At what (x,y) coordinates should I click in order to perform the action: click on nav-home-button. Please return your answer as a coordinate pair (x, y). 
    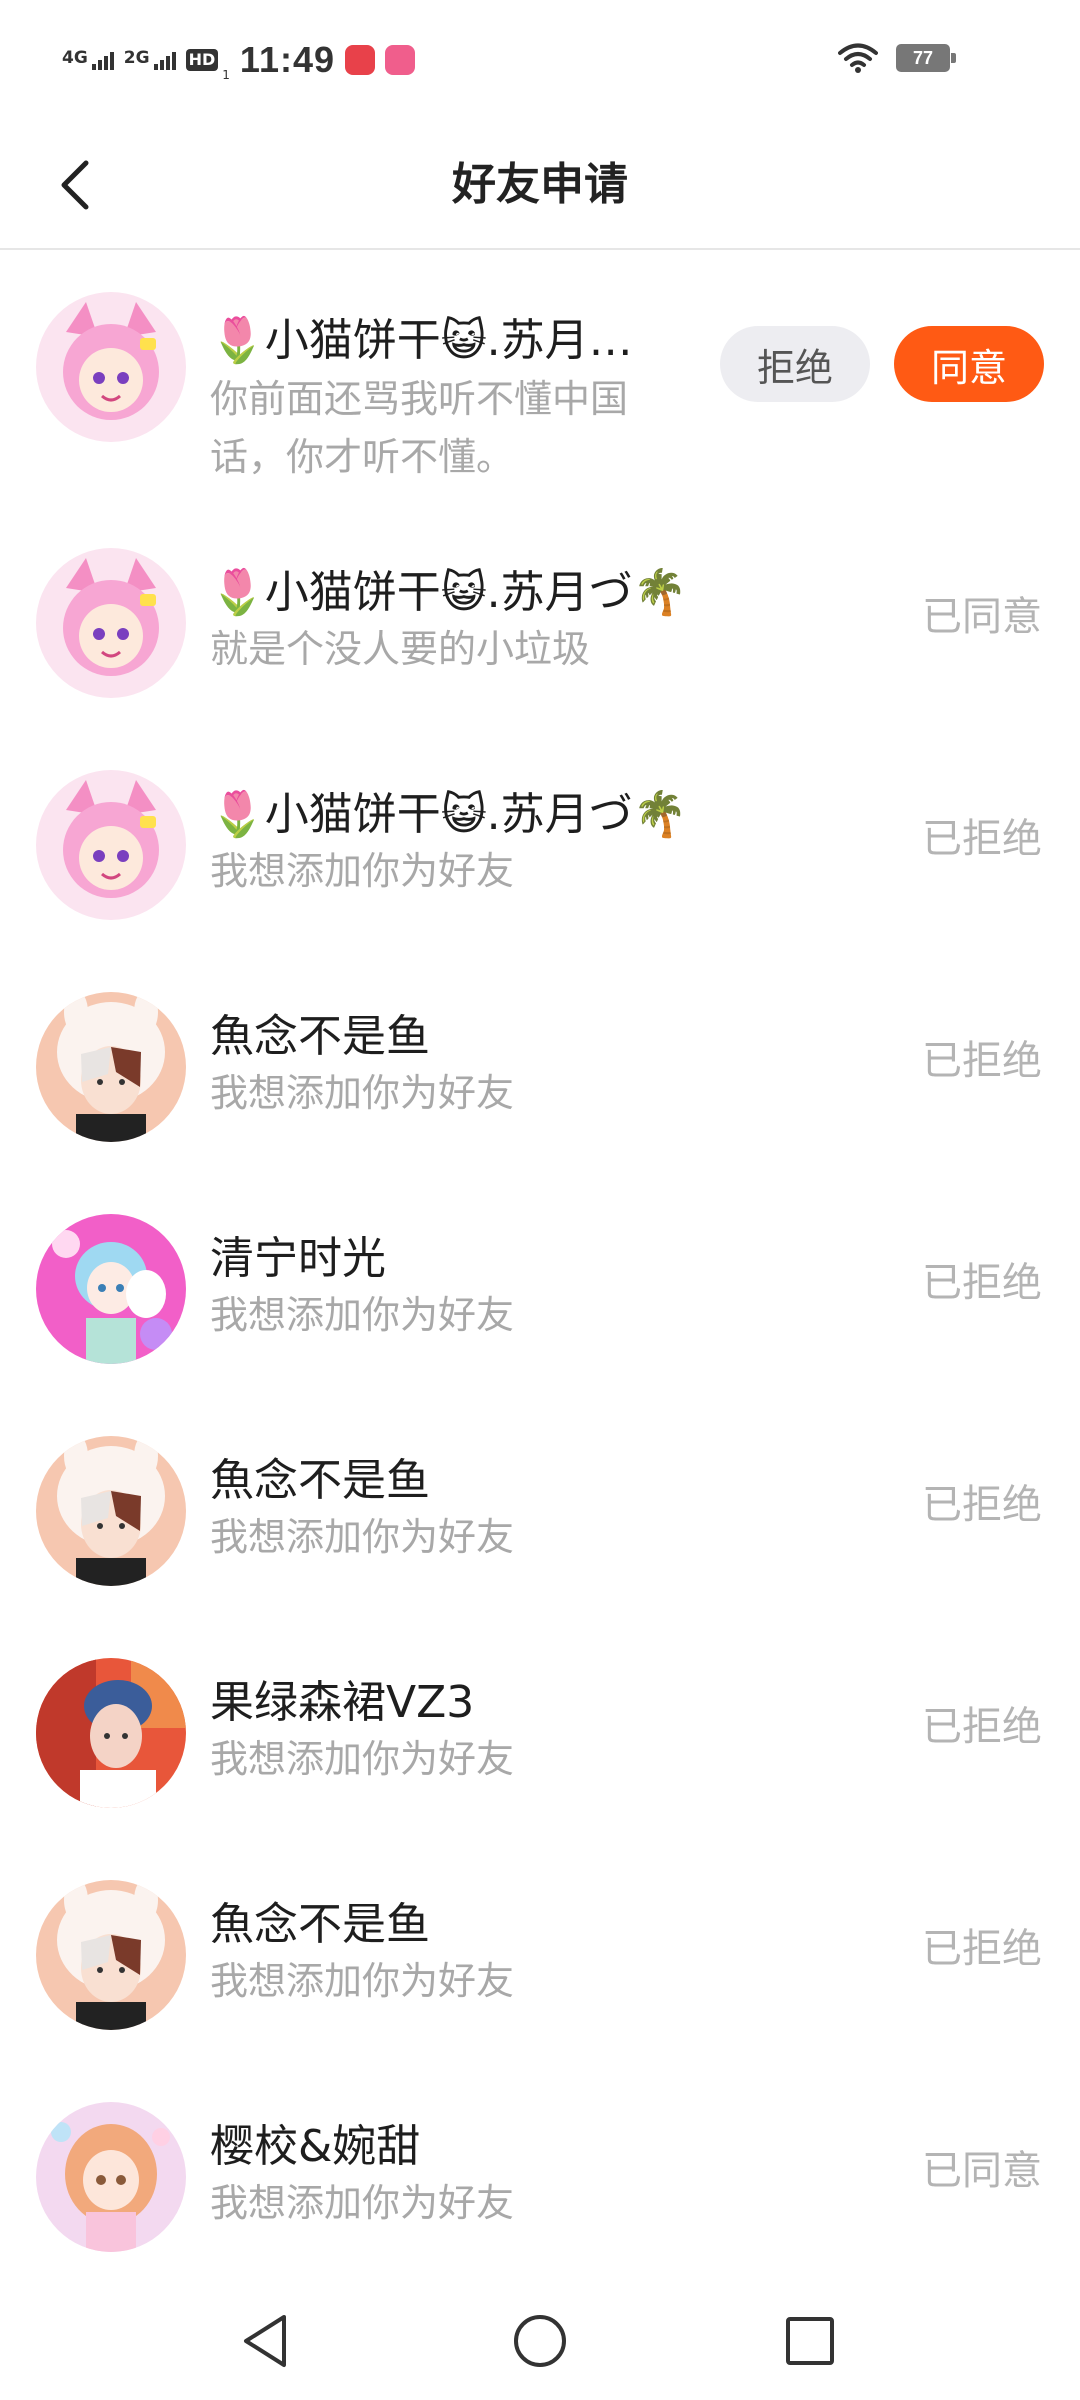
    Looking at the image, I should click on (540, 2341).